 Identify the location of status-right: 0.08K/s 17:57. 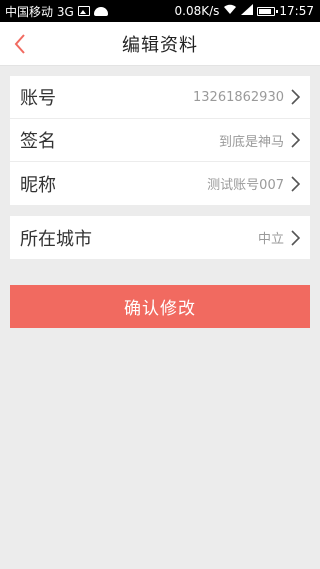
(244, 11).